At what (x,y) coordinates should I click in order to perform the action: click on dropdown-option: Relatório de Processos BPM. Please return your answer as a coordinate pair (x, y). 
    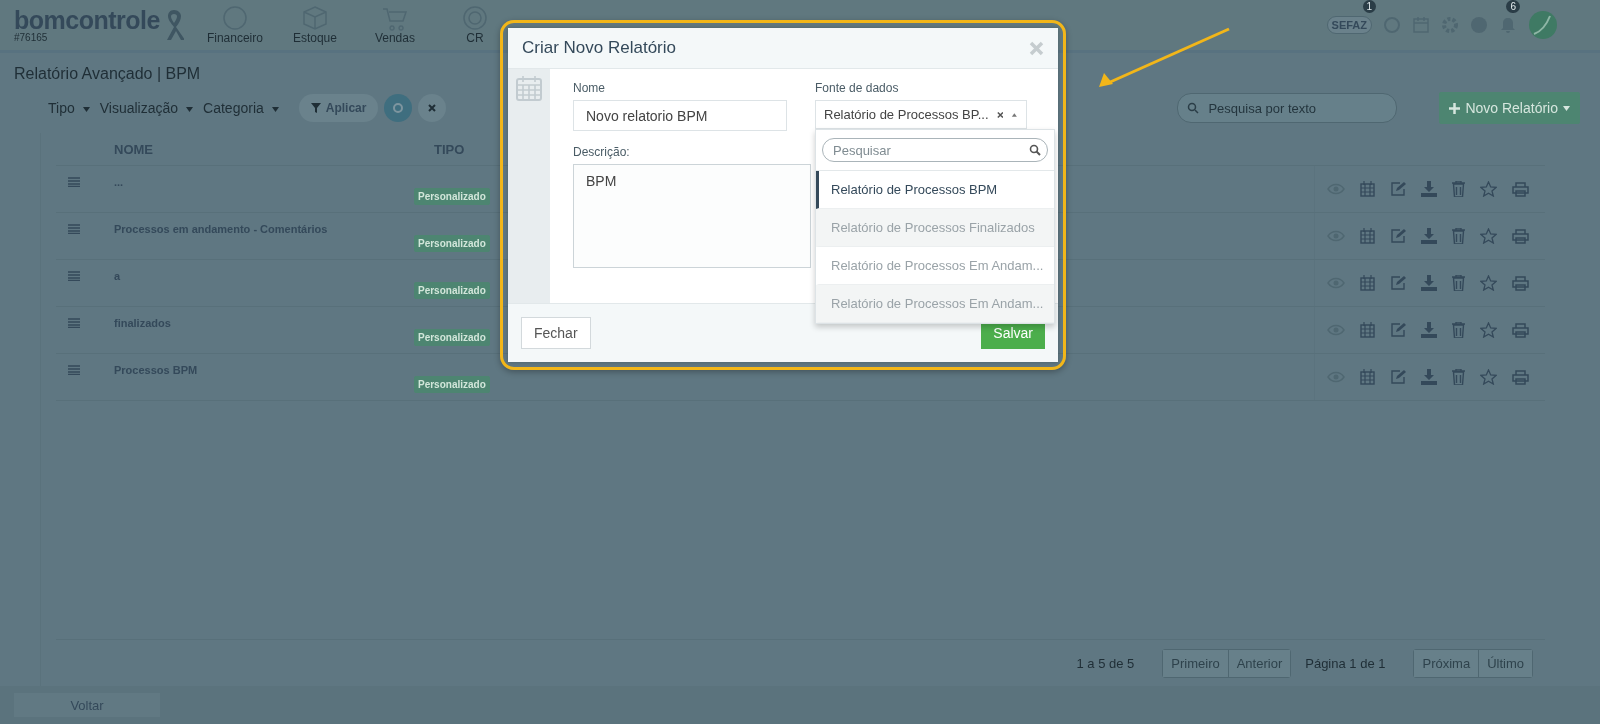
    Looking at the image, I should click on (935, 190).